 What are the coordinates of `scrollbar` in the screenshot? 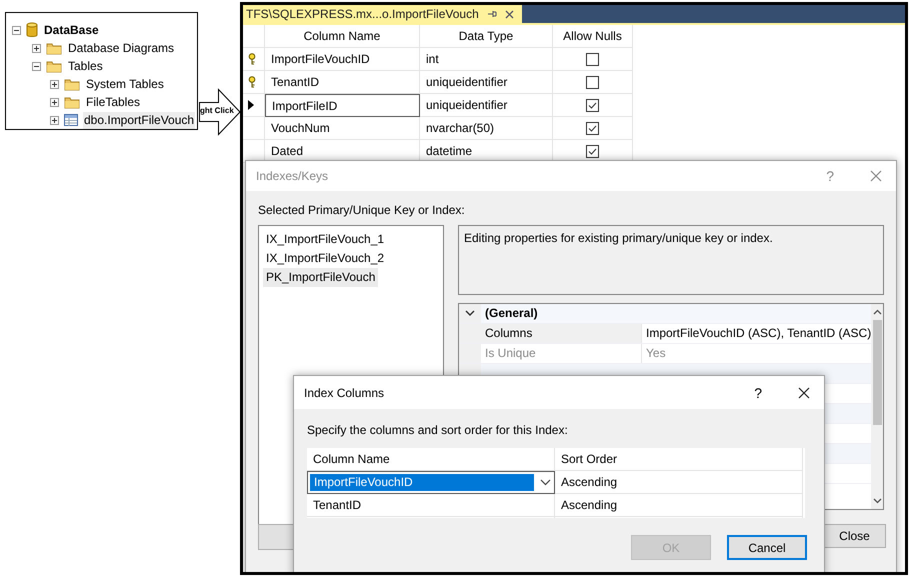 It's located at (877, 406).